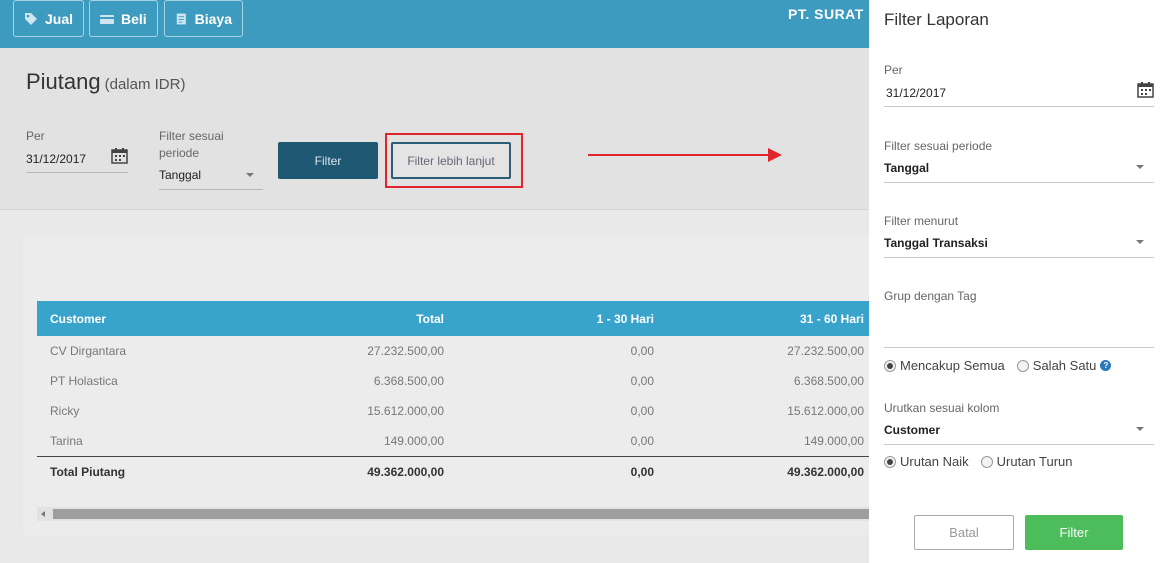 This screenshot has height=563, width=1165. What do you see at coordinates (191, 136) in the screenshot?
I see `period-label-line1: Filter sesuai` at bounding box center [191, 136].